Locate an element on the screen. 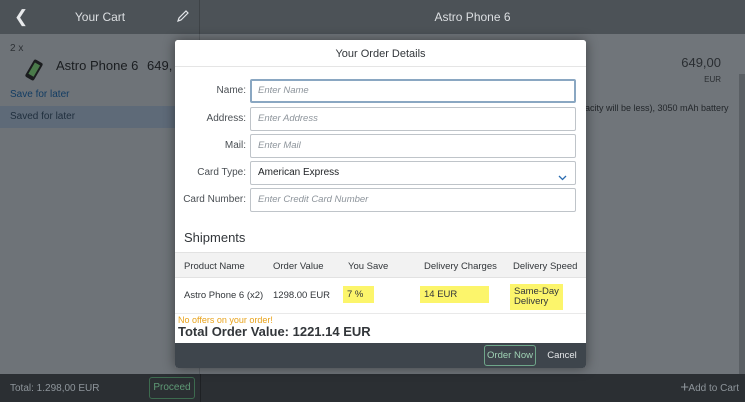  you-save-cell: 7 % is located at coordinates (358, 294).